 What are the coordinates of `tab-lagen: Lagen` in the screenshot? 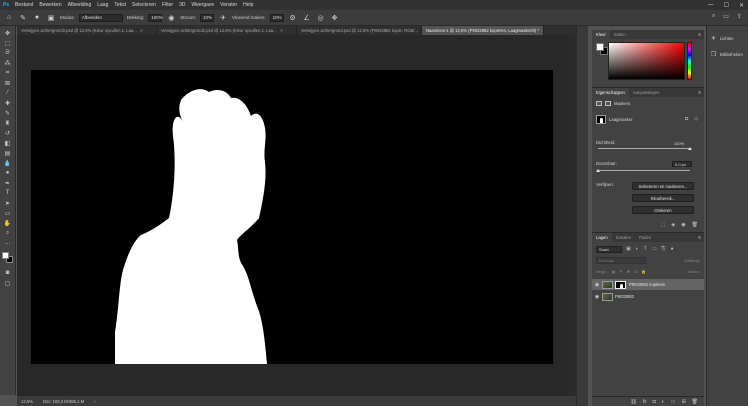 It's located at (602, 237).